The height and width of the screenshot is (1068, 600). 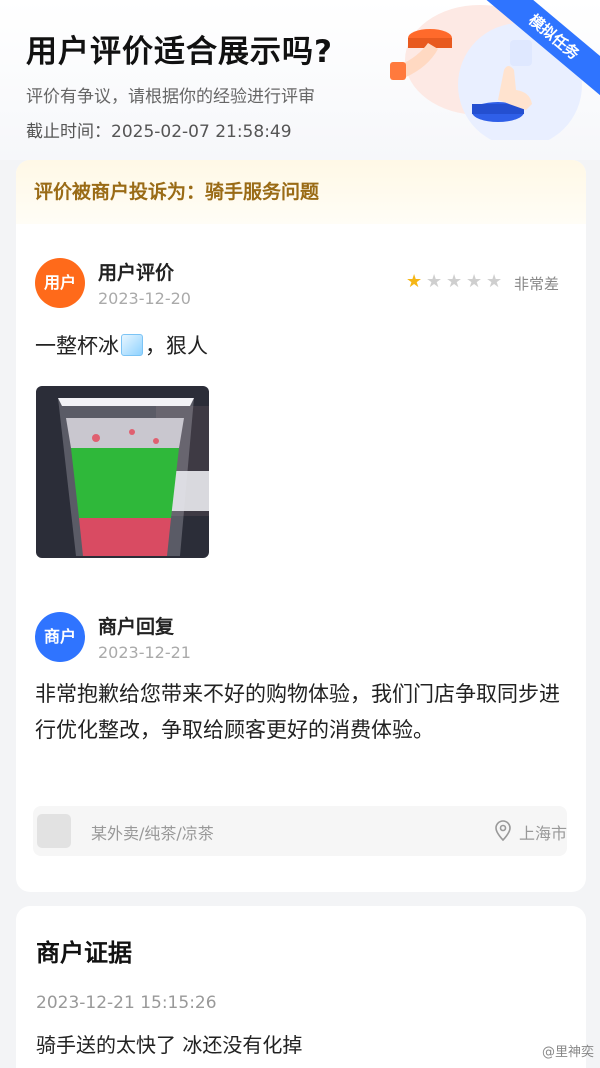 I want to click on evidence-title: 商户证据, so click(x=84, y=953).